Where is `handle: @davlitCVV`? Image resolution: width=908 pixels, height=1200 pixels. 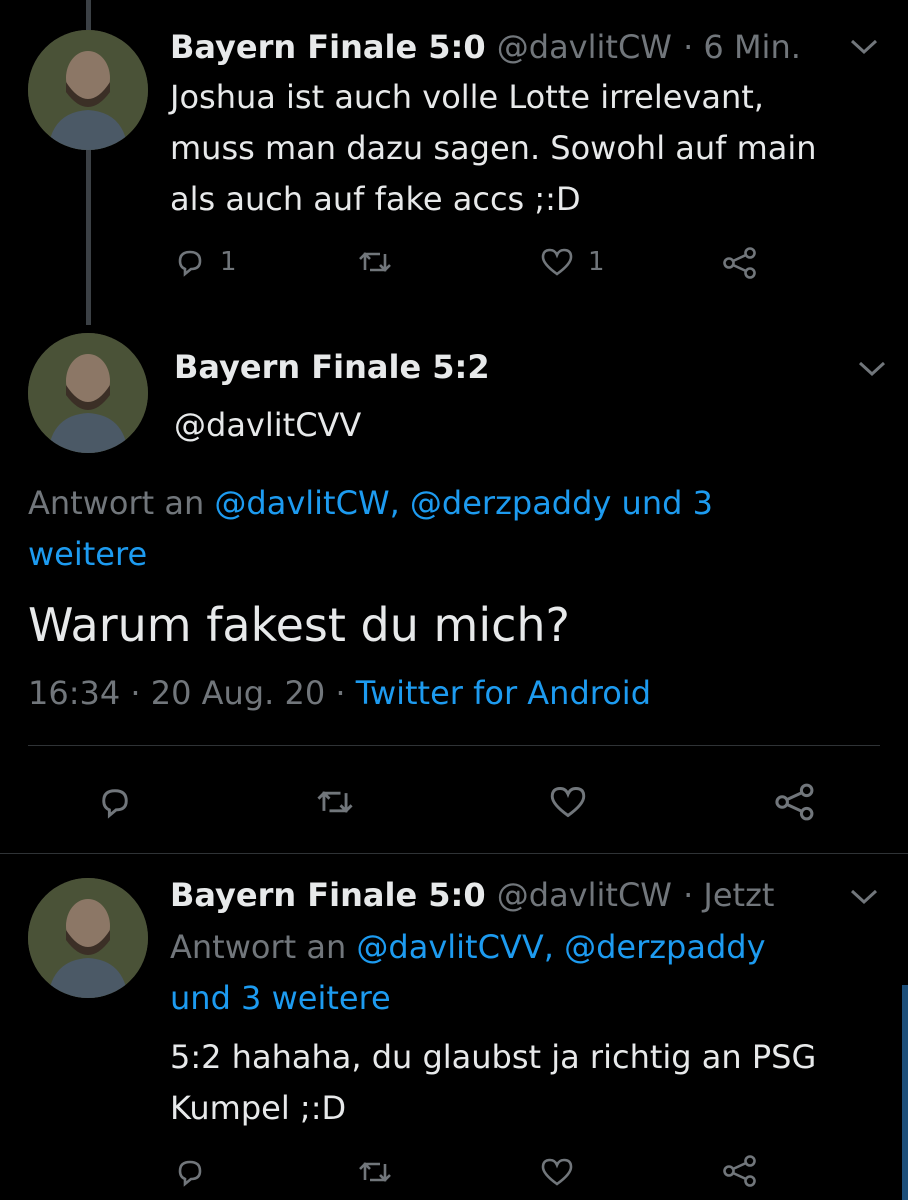 handle: @davlitCVV is located at coordinates (267, 425).